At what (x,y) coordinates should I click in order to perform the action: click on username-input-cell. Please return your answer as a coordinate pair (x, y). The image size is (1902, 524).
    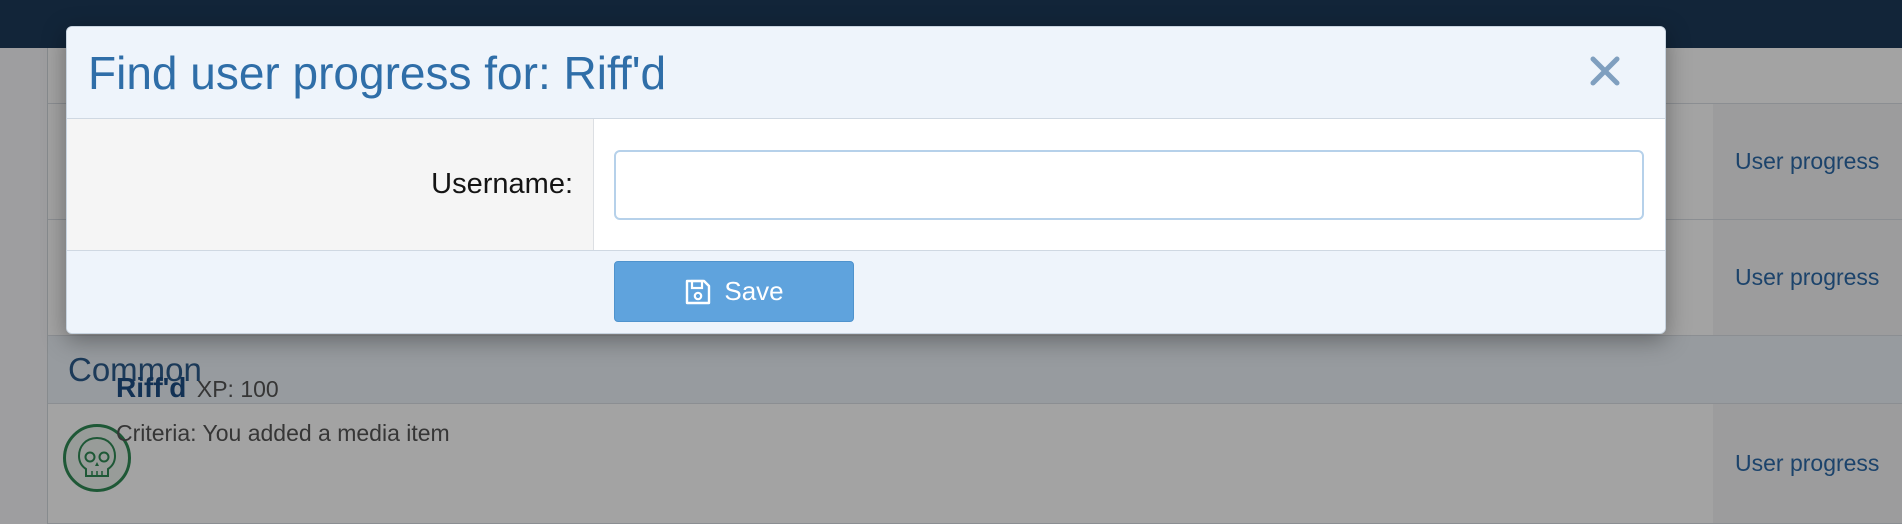
    Looking at the image, I should click on (1129, 184).